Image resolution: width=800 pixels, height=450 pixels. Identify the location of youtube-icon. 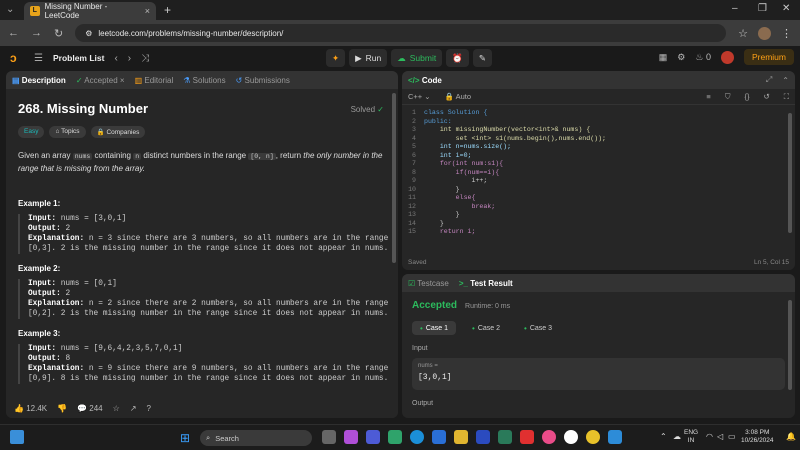
(527, 437).